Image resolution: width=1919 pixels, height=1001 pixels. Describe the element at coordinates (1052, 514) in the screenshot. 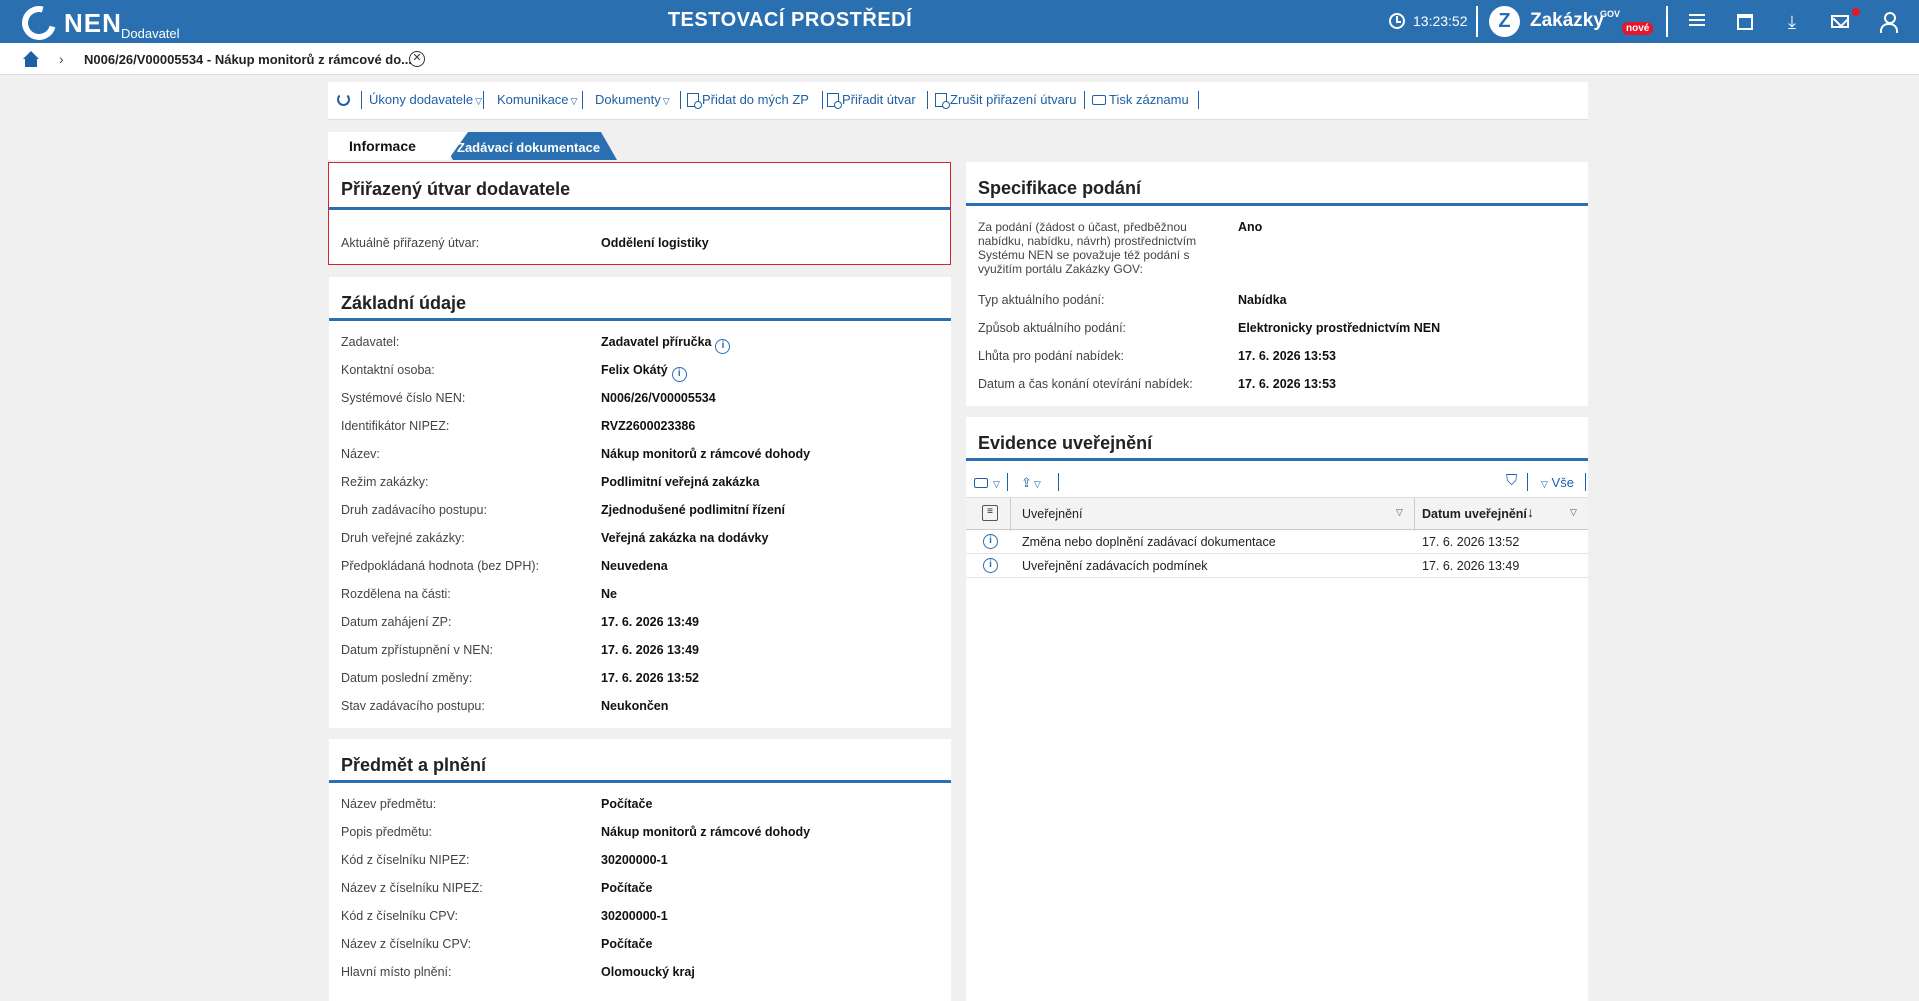

I see `col-uverejneni-header: Uveřejnění` at that location.